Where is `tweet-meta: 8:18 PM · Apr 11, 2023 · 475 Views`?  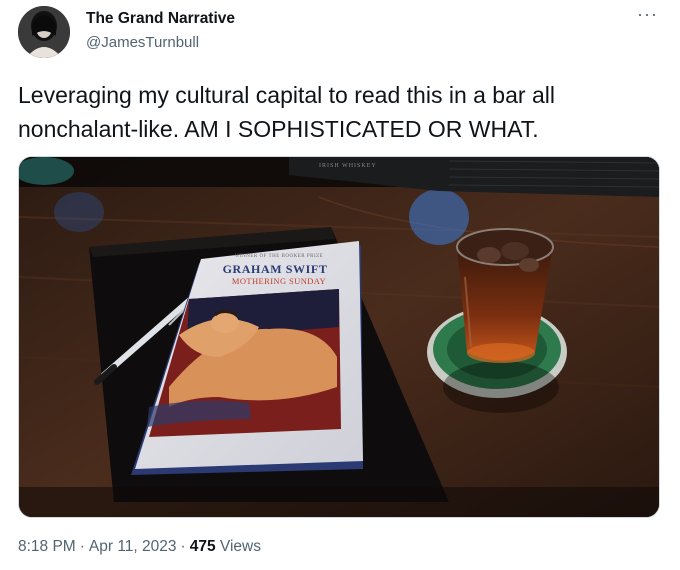 tweet-meta: 8:18 PM · Apr 11, 2023 · 475 Views is located at coordinates (139, 547).